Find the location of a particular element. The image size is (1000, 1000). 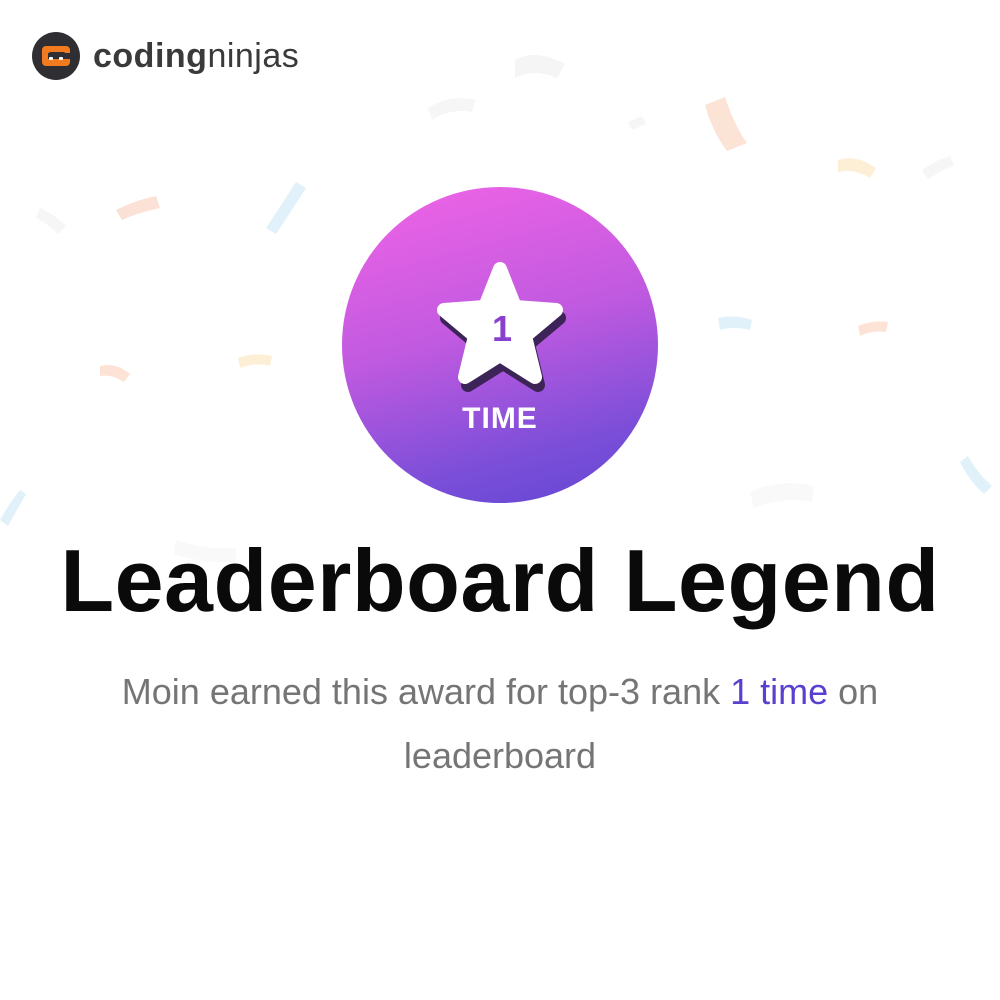

badge-count: 1 is located at coordinates (502, 328).